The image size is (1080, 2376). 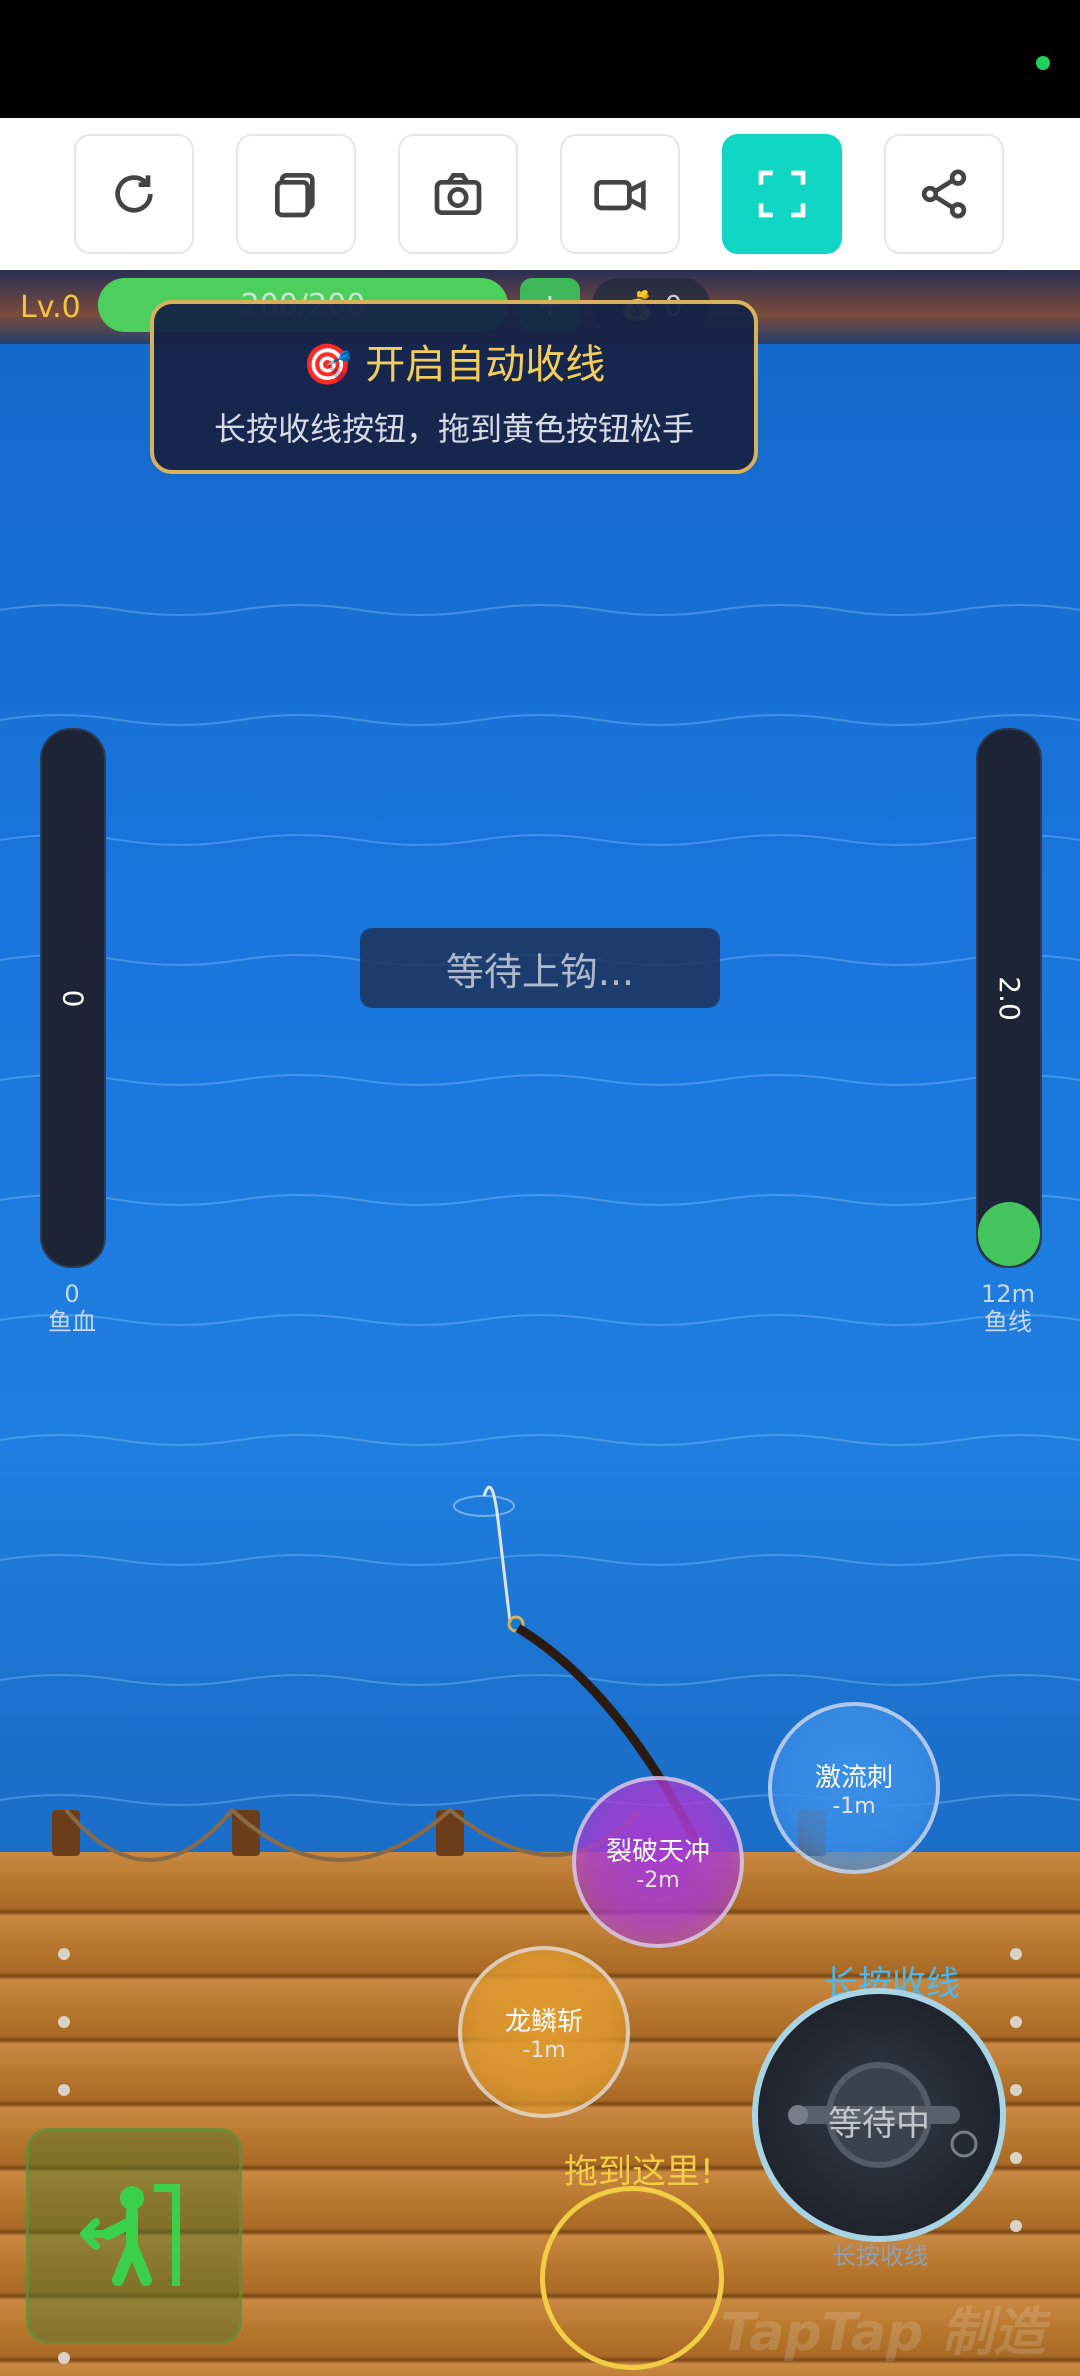 What do you see at coordinates (497, 1554) in the screenshot?
I see `fishing-line` at bounding box center [497, 1554].